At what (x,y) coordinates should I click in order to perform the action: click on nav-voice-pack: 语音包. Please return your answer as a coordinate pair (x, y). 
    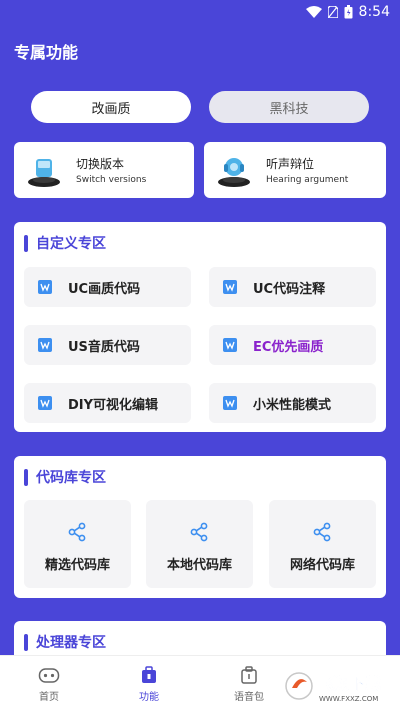
    Looking at the image, I should click on (249, 684).